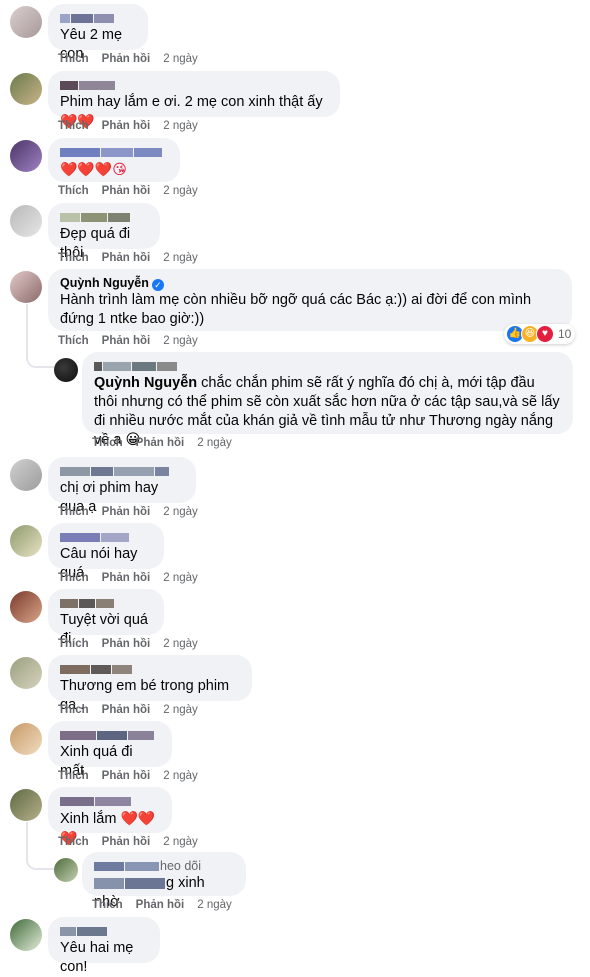  Describe the element at coordinates (164, 866) in the screenshot. I see `comment-author: heo dõi` at that location.